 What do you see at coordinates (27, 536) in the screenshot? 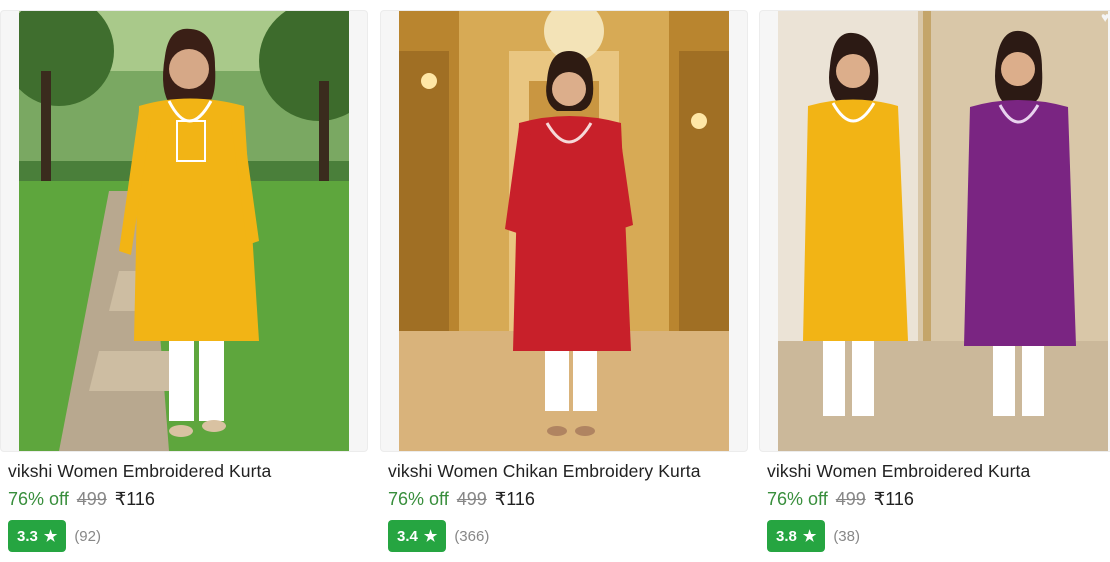
I see `rating-value: 3.3` at bounding box center [27, 536].